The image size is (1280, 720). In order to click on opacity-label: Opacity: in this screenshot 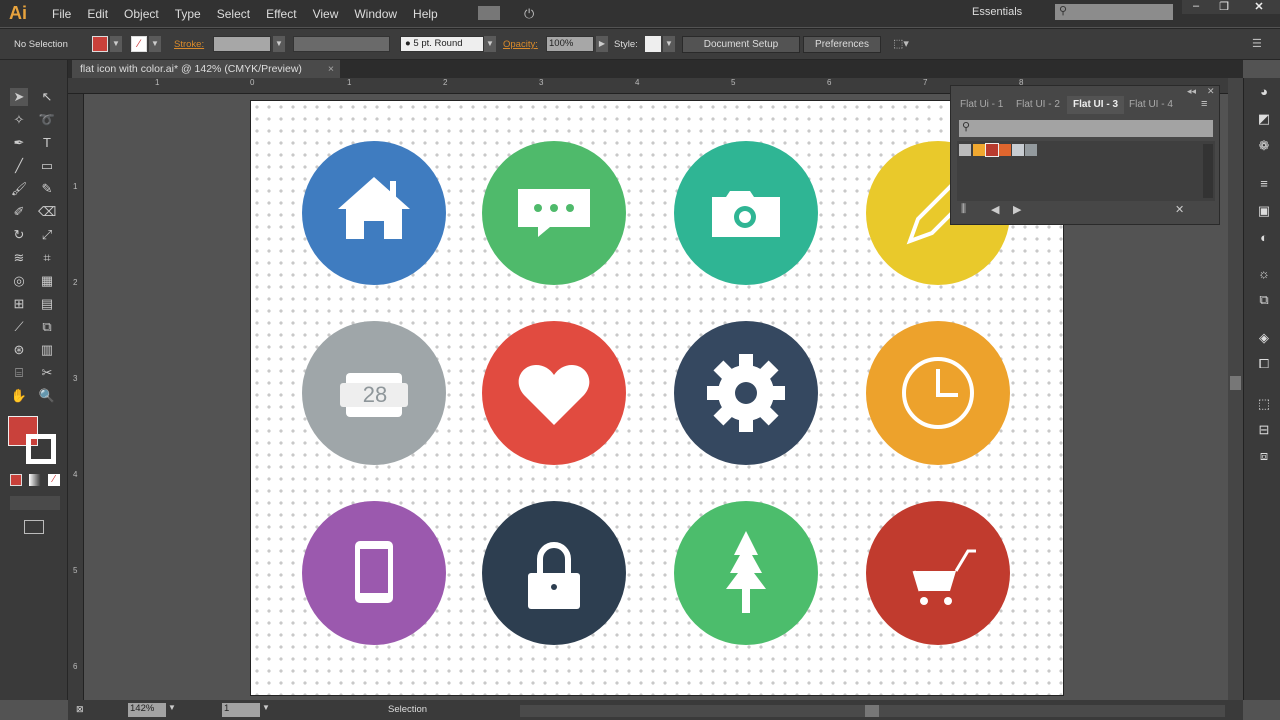, I will do `click(520, 44)`.